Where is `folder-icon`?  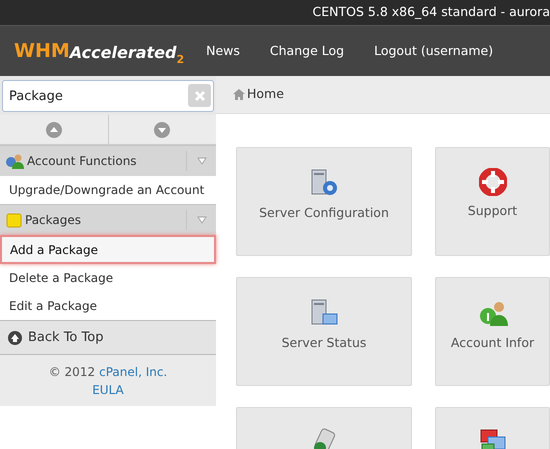 folder-icon is located at coordinates (14, 220).